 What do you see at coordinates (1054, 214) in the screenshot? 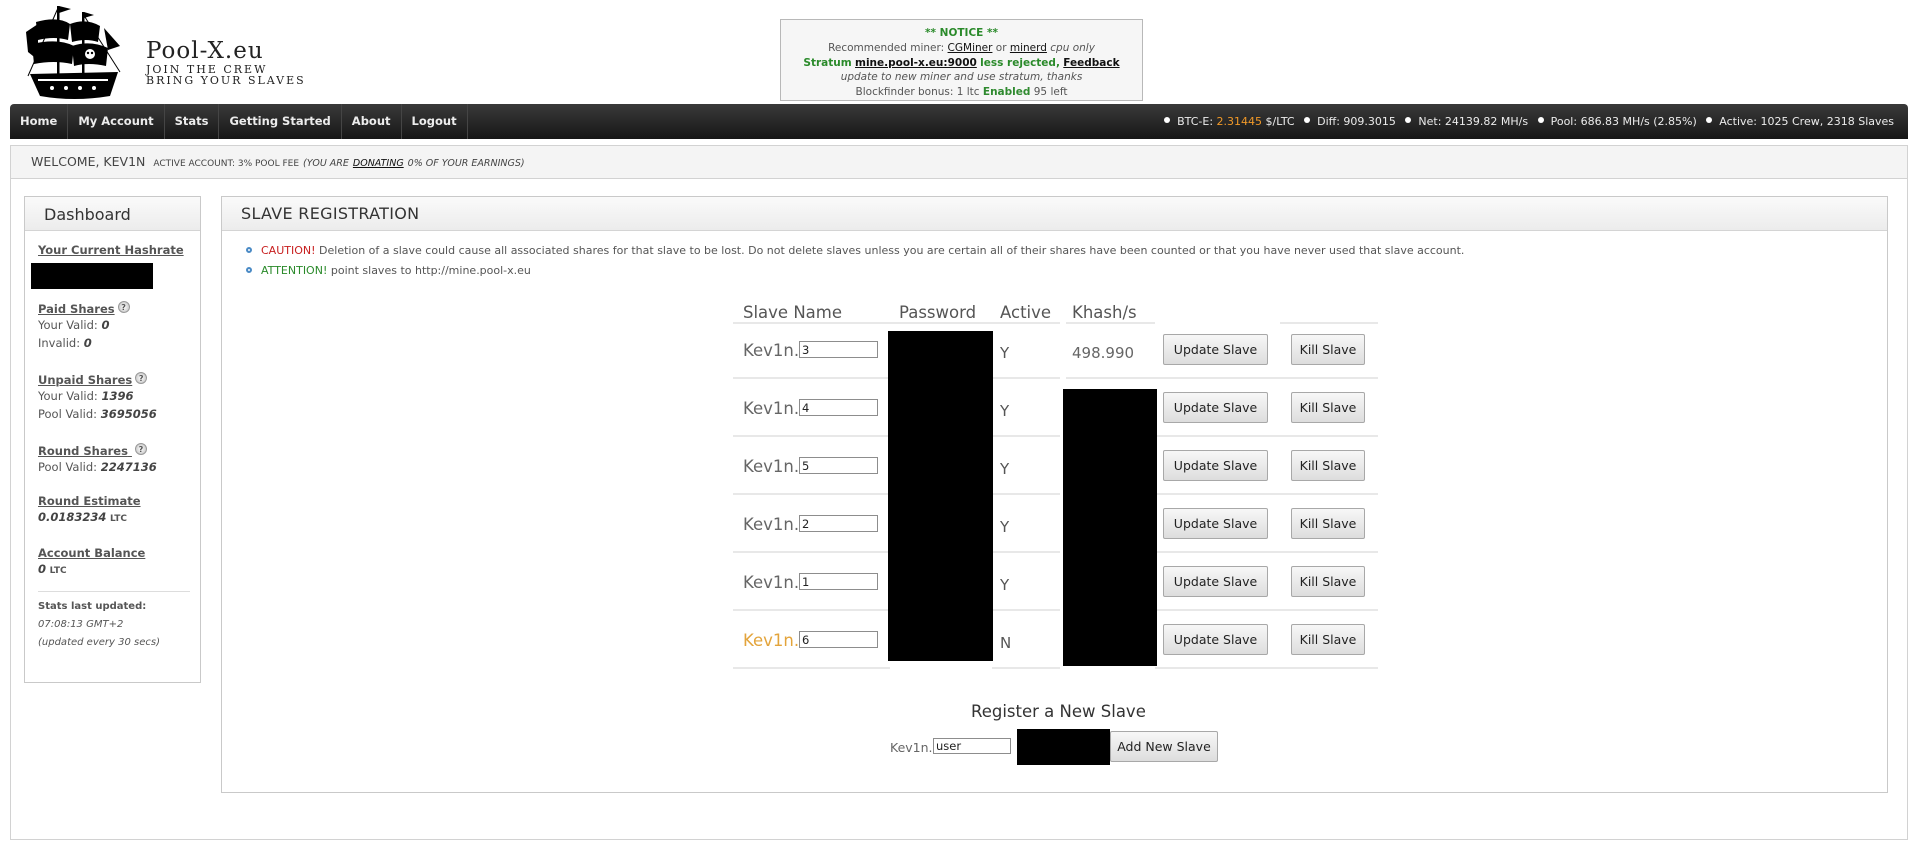
I see `panel-title: Slave Registration` at bounding box center [1054, 214].